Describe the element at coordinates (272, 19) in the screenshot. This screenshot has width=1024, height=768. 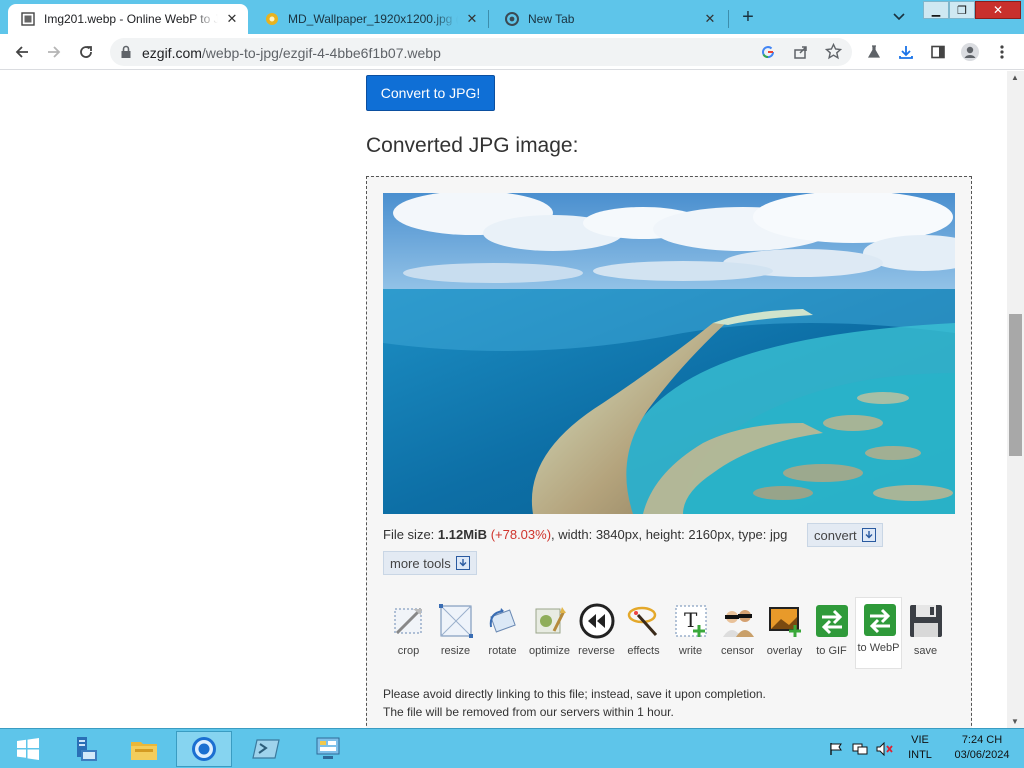
I see `image-file-icon` at that location.